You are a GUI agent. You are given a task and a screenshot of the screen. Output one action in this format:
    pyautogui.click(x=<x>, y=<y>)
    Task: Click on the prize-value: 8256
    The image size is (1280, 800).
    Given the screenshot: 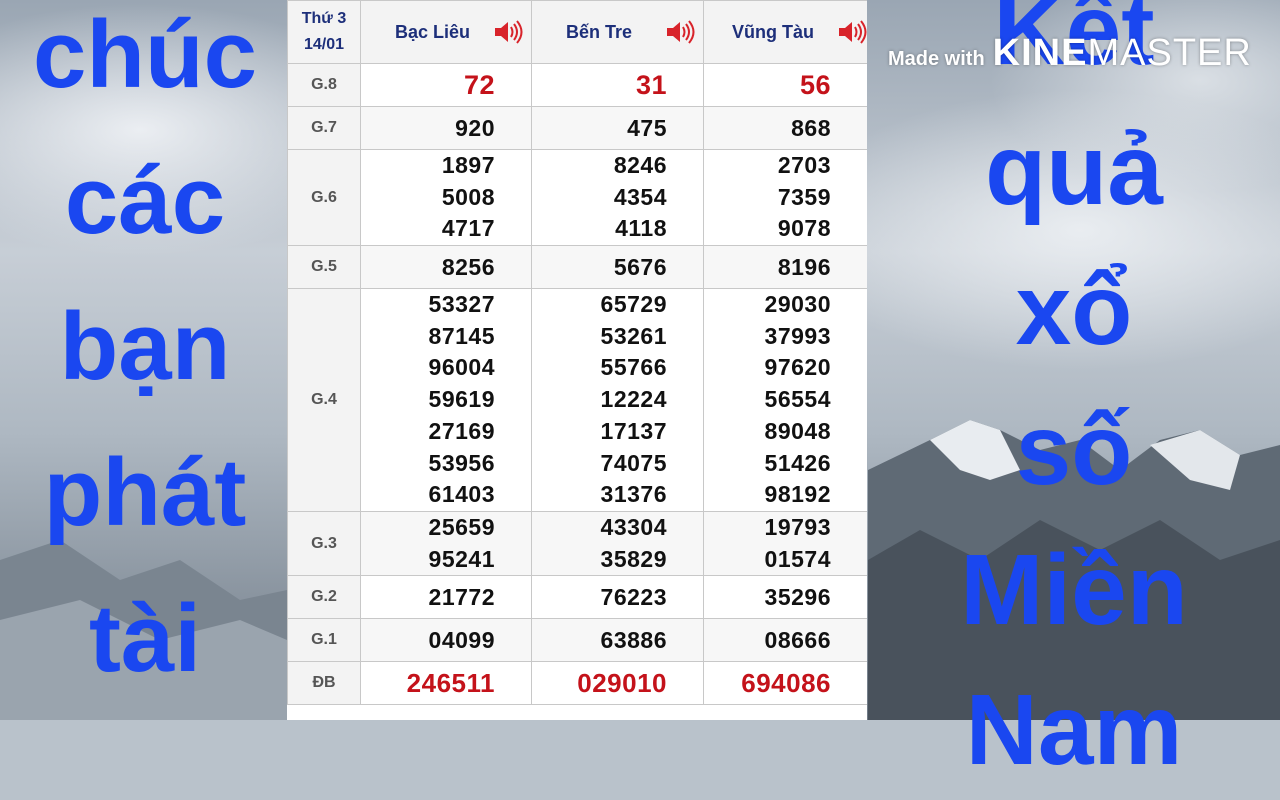 What is the action you would take?
    pyautogui.click(x=446, y=267)
    